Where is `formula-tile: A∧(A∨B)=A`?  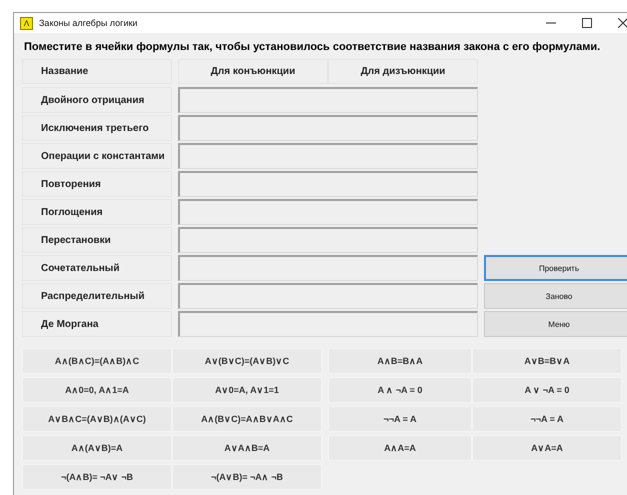
formula-tile: A∧(A∨B)=A is located at coordinates (97, 448).